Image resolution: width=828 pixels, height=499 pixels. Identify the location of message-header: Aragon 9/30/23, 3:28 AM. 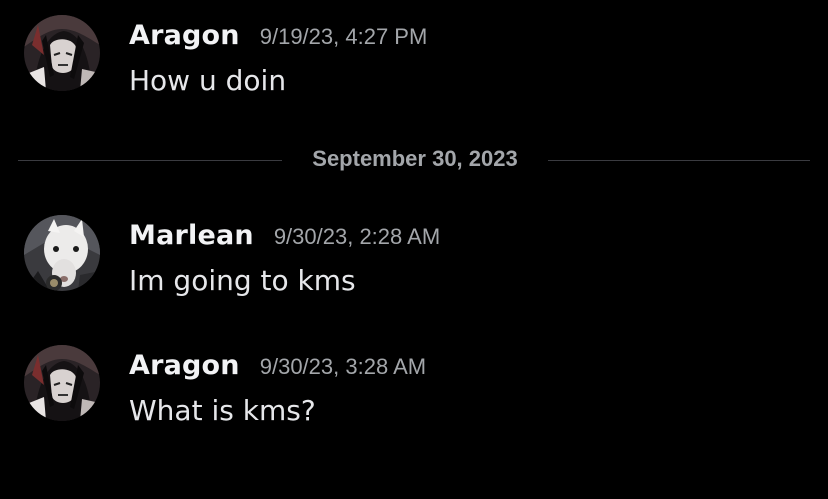
(277, 365).